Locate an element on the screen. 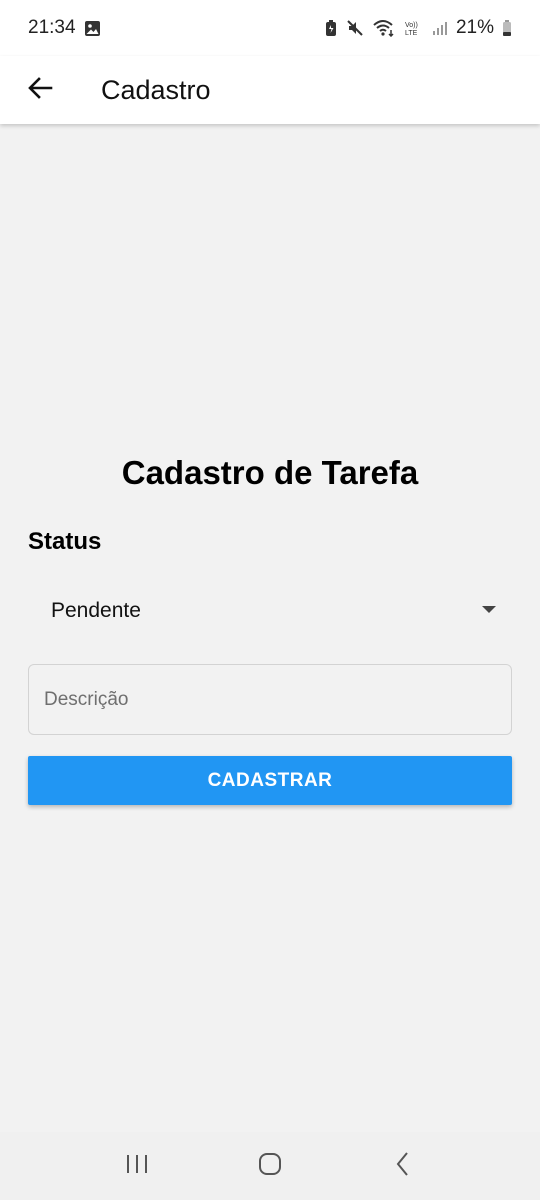  gallery-icon is located at coordinates (92, 28).